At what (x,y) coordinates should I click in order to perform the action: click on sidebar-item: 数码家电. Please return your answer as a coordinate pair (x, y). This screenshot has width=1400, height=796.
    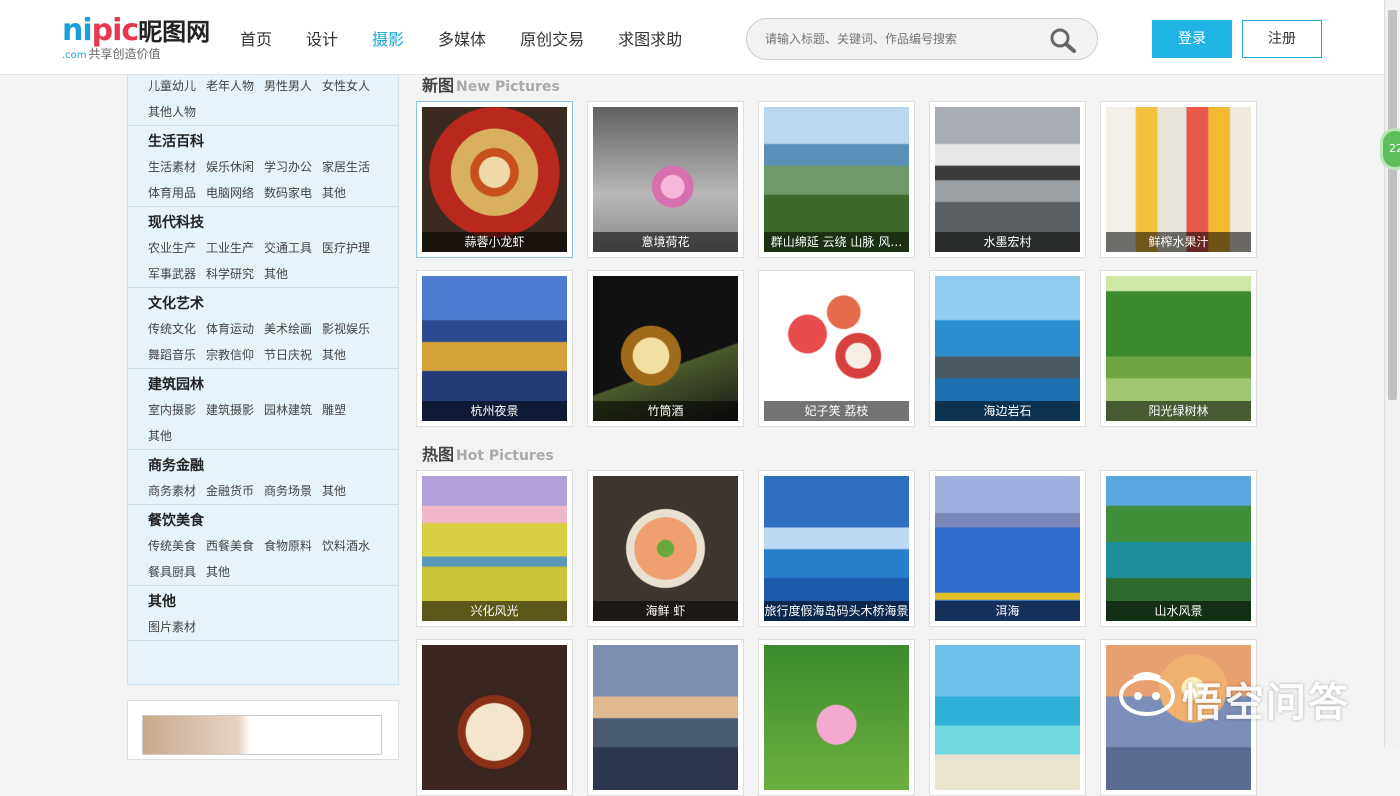
    Looking at the image, I should click on (293, 193).